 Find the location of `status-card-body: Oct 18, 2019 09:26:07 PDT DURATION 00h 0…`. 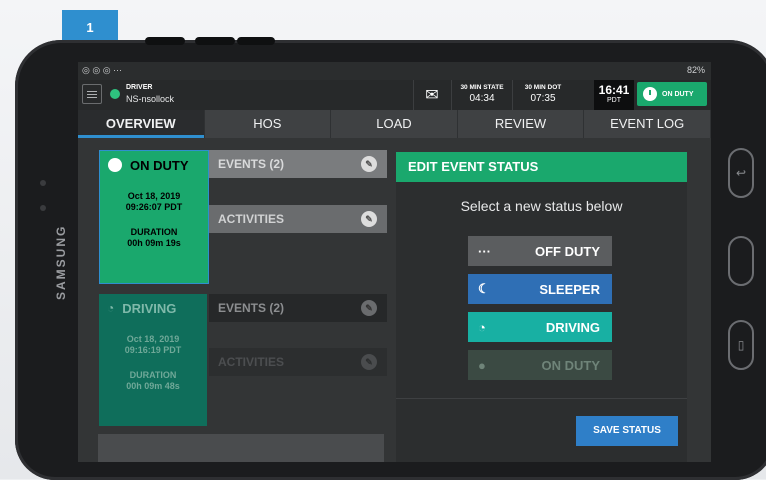

status-card-body: Oct 18, 2019 09:26:07 PDT DURATION 00h 0… is located at coordinates (154, 214).